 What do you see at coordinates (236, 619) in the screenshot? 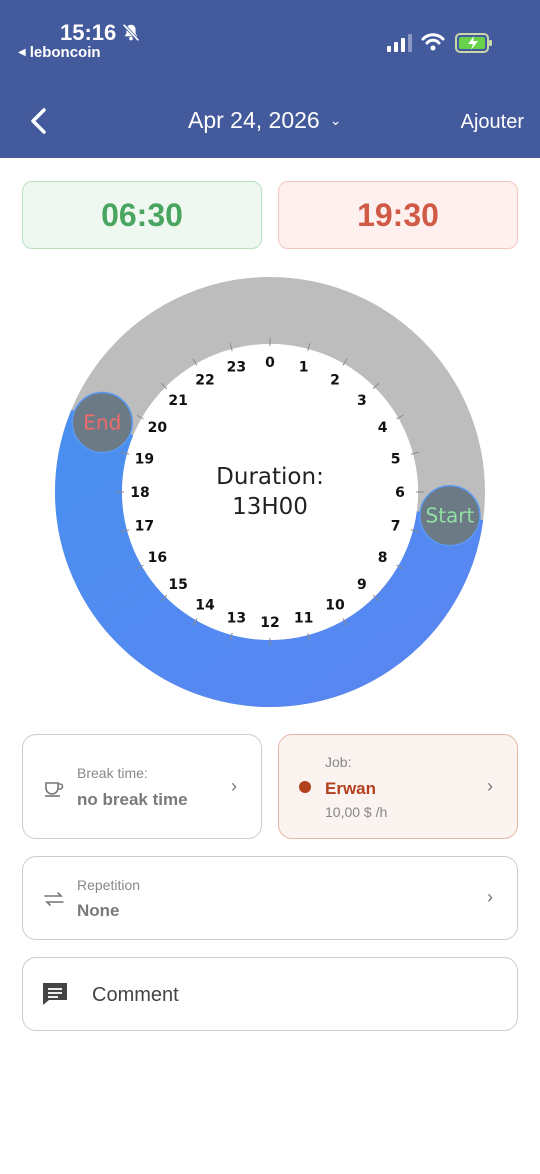
I see `dial-hour-label: 13` at bounding box center [236, 619].